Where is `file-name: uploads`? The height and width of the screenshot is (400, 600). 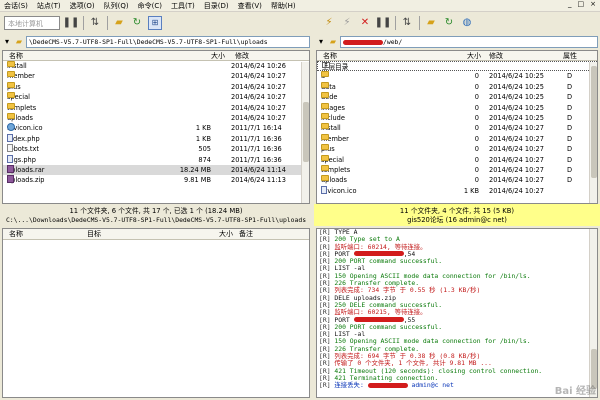
file-name: uploads is located at coordinates (20, 117).